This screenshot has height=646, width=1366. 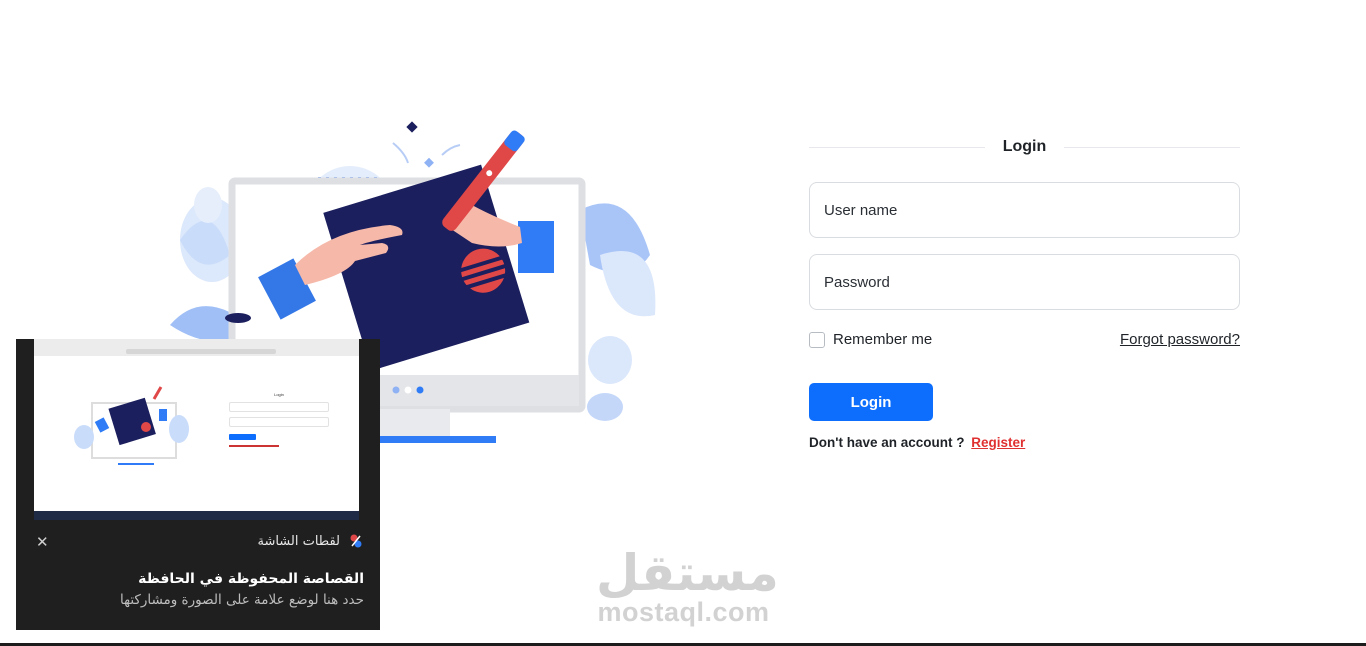 I want to click on login-title-row: Login, so click(x=1025, y=147).